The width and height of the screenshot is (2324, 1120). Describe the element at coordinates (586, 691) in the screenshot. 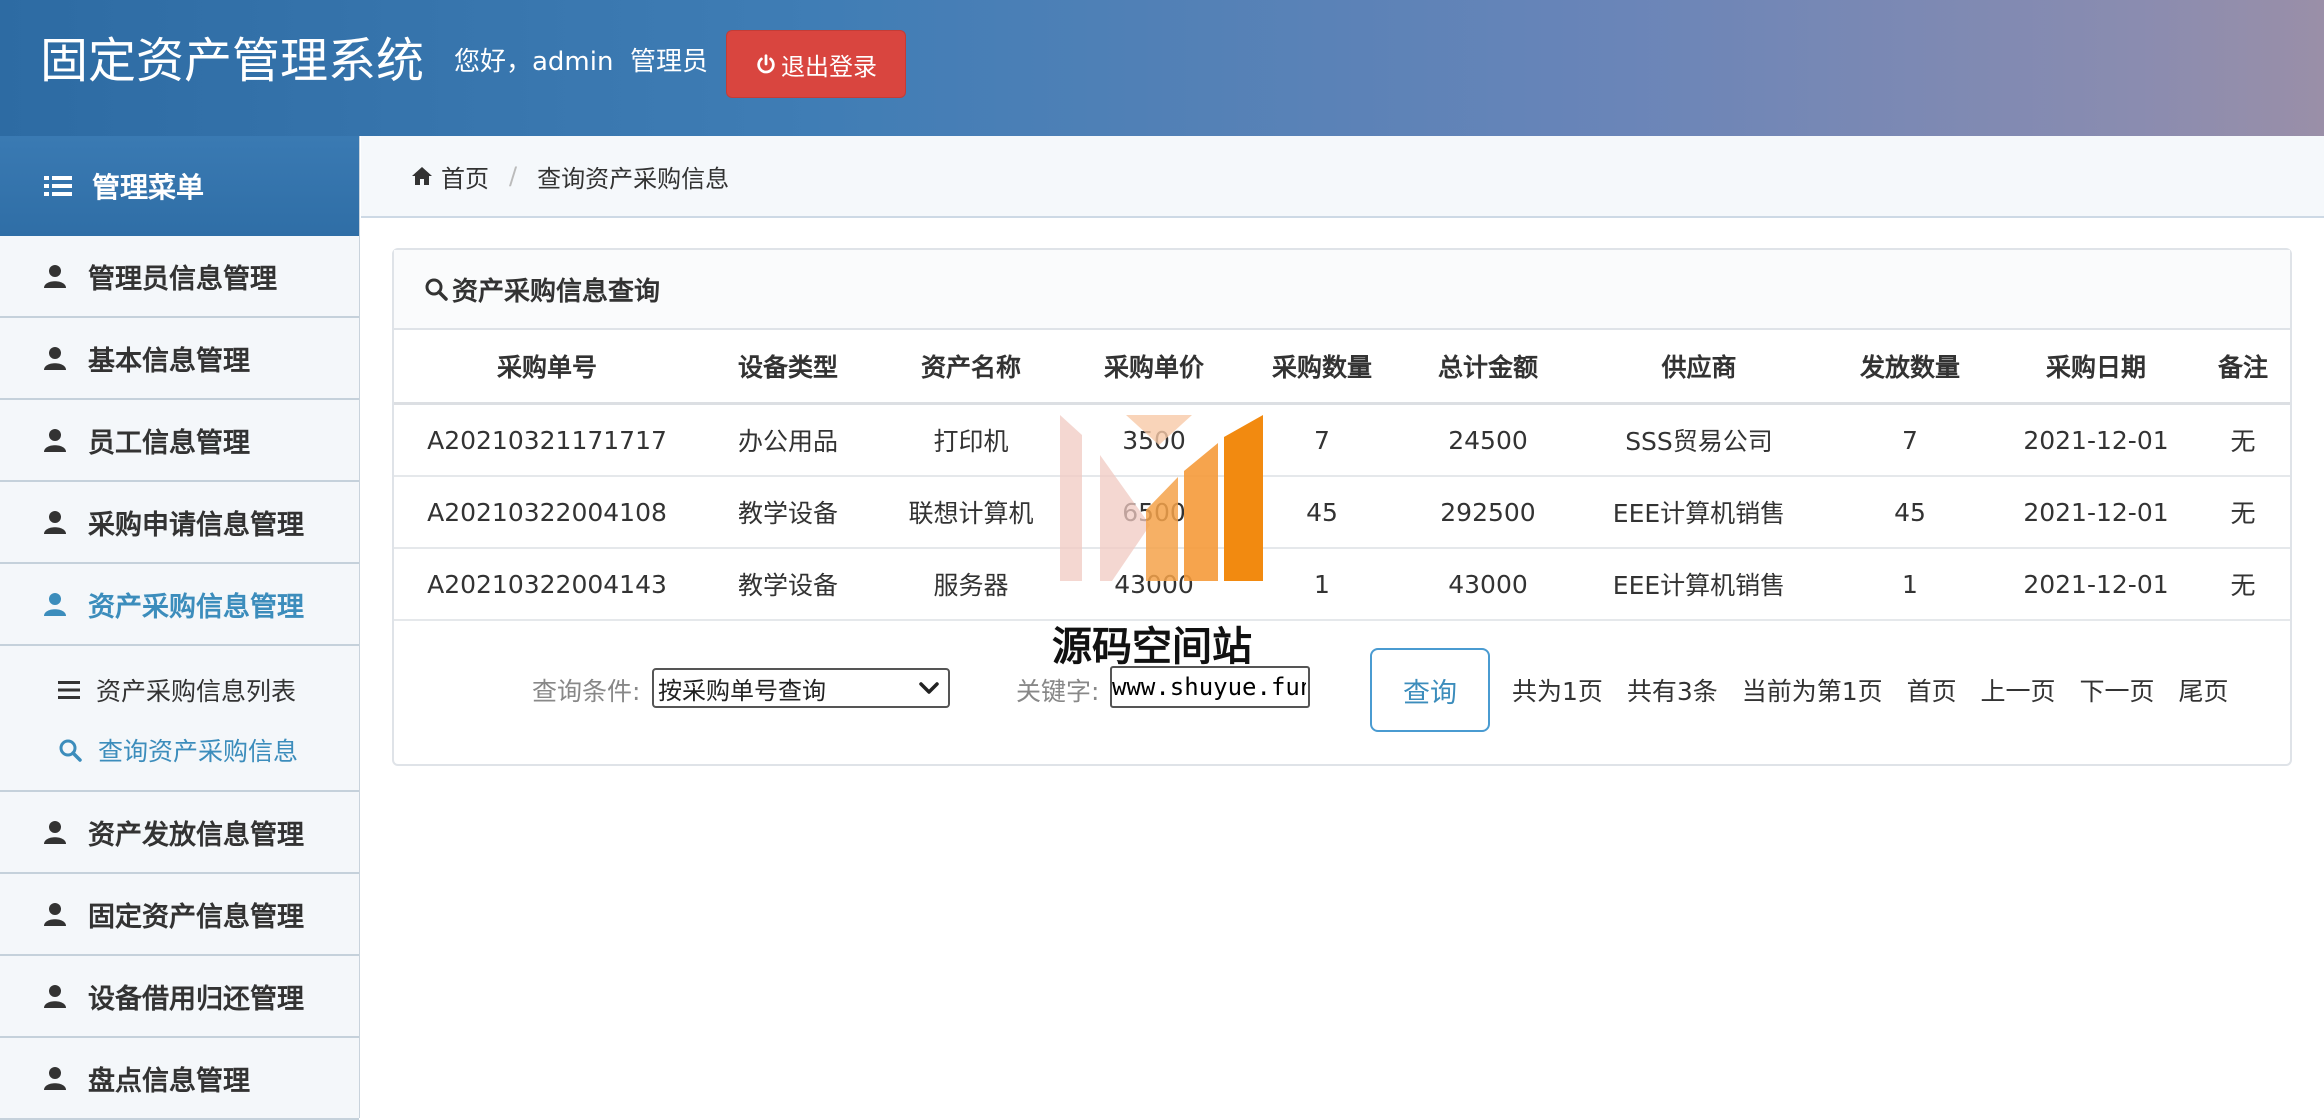

I see `condition-label: 查询条件:` at that location.